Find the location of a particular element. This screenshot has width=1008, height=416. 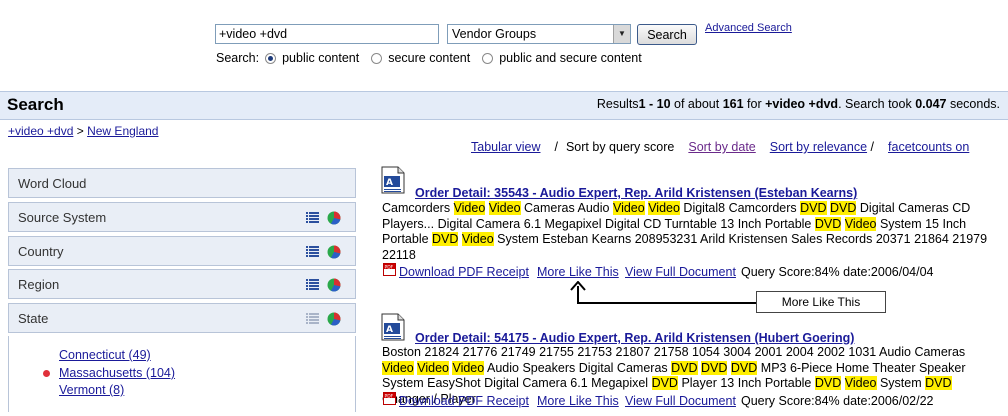

snippet-text: System is located at coordinates (901, 383).